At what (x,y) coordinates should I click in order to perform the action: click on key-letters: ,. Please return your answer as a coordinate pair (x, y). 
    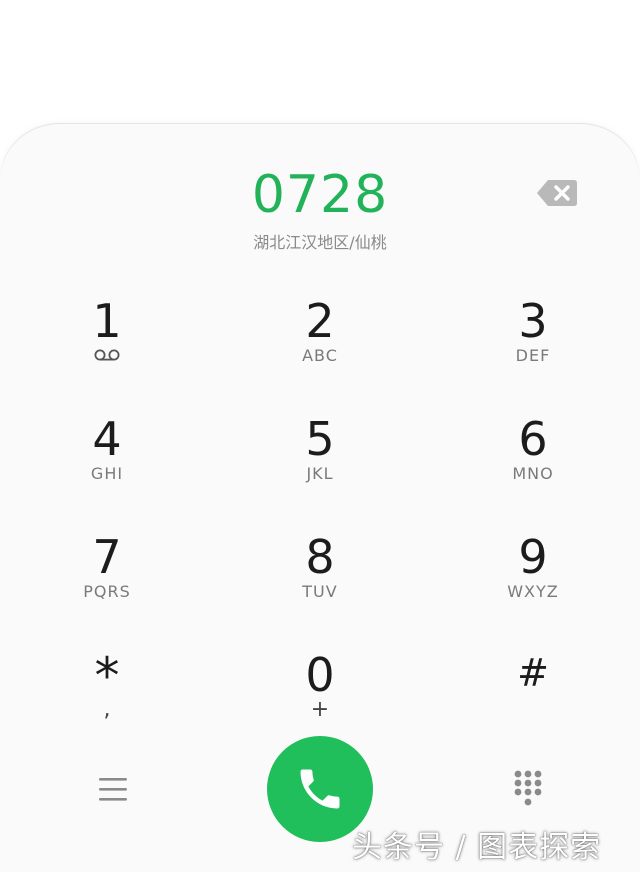
    Looking at the image, I should click on (107, 709).